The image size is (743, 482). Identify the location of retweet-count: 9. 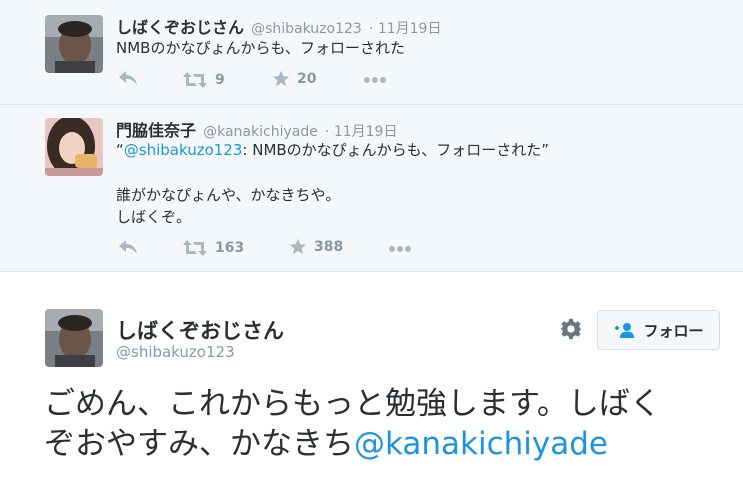
(220, 80).